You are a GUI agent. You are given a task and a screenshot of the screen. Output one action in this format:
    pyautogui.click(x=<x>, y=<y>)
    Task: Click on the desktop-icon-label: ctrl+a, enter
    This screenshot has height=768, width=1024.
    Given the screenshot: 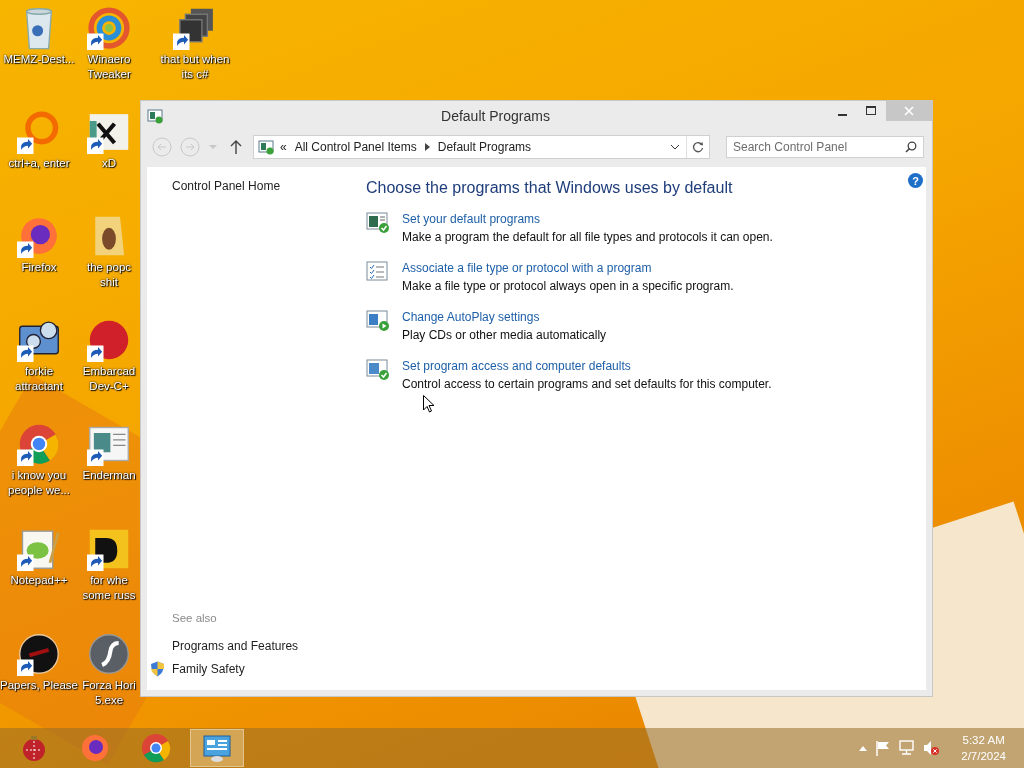 What is the action you would take?
    pyautogui.click(x=39, y=163)
    